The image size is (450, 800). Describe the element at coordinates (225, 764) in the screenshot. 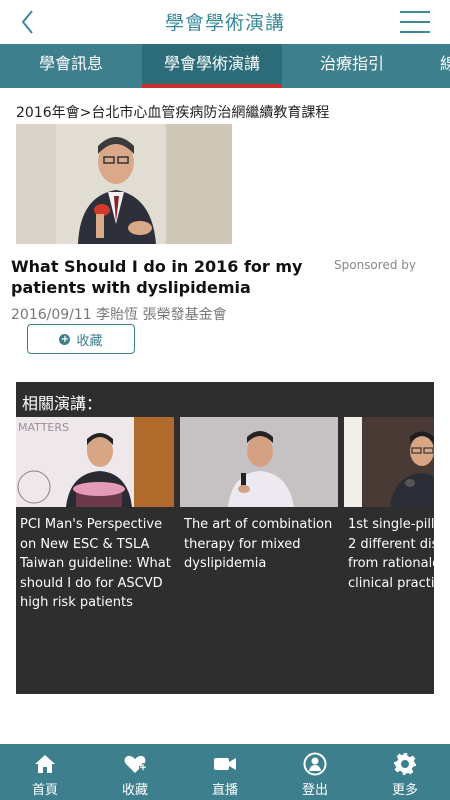

I see `video-camera-icon` at that location.